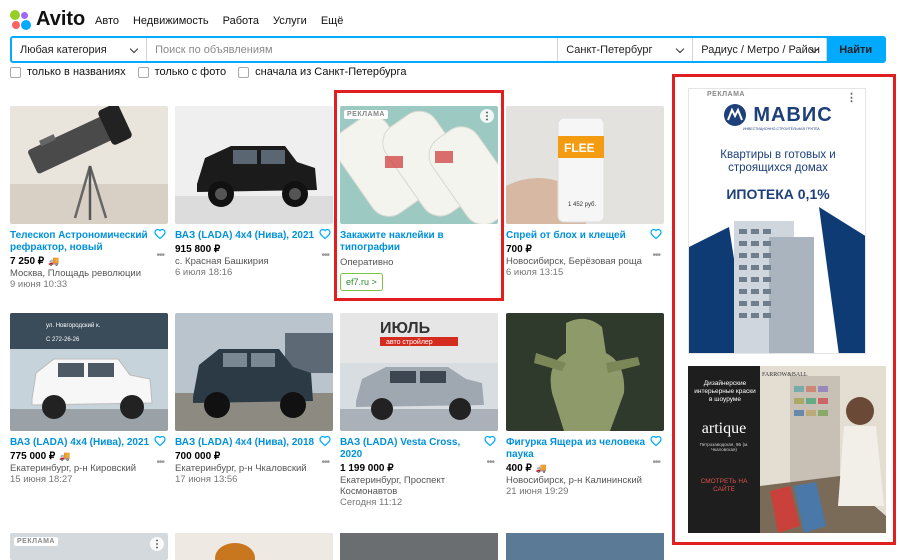  Describe the element at coordinates (576, 449) in the screenshot. I see `listing-title: Фигурка Ящера из человека паука` at that location.